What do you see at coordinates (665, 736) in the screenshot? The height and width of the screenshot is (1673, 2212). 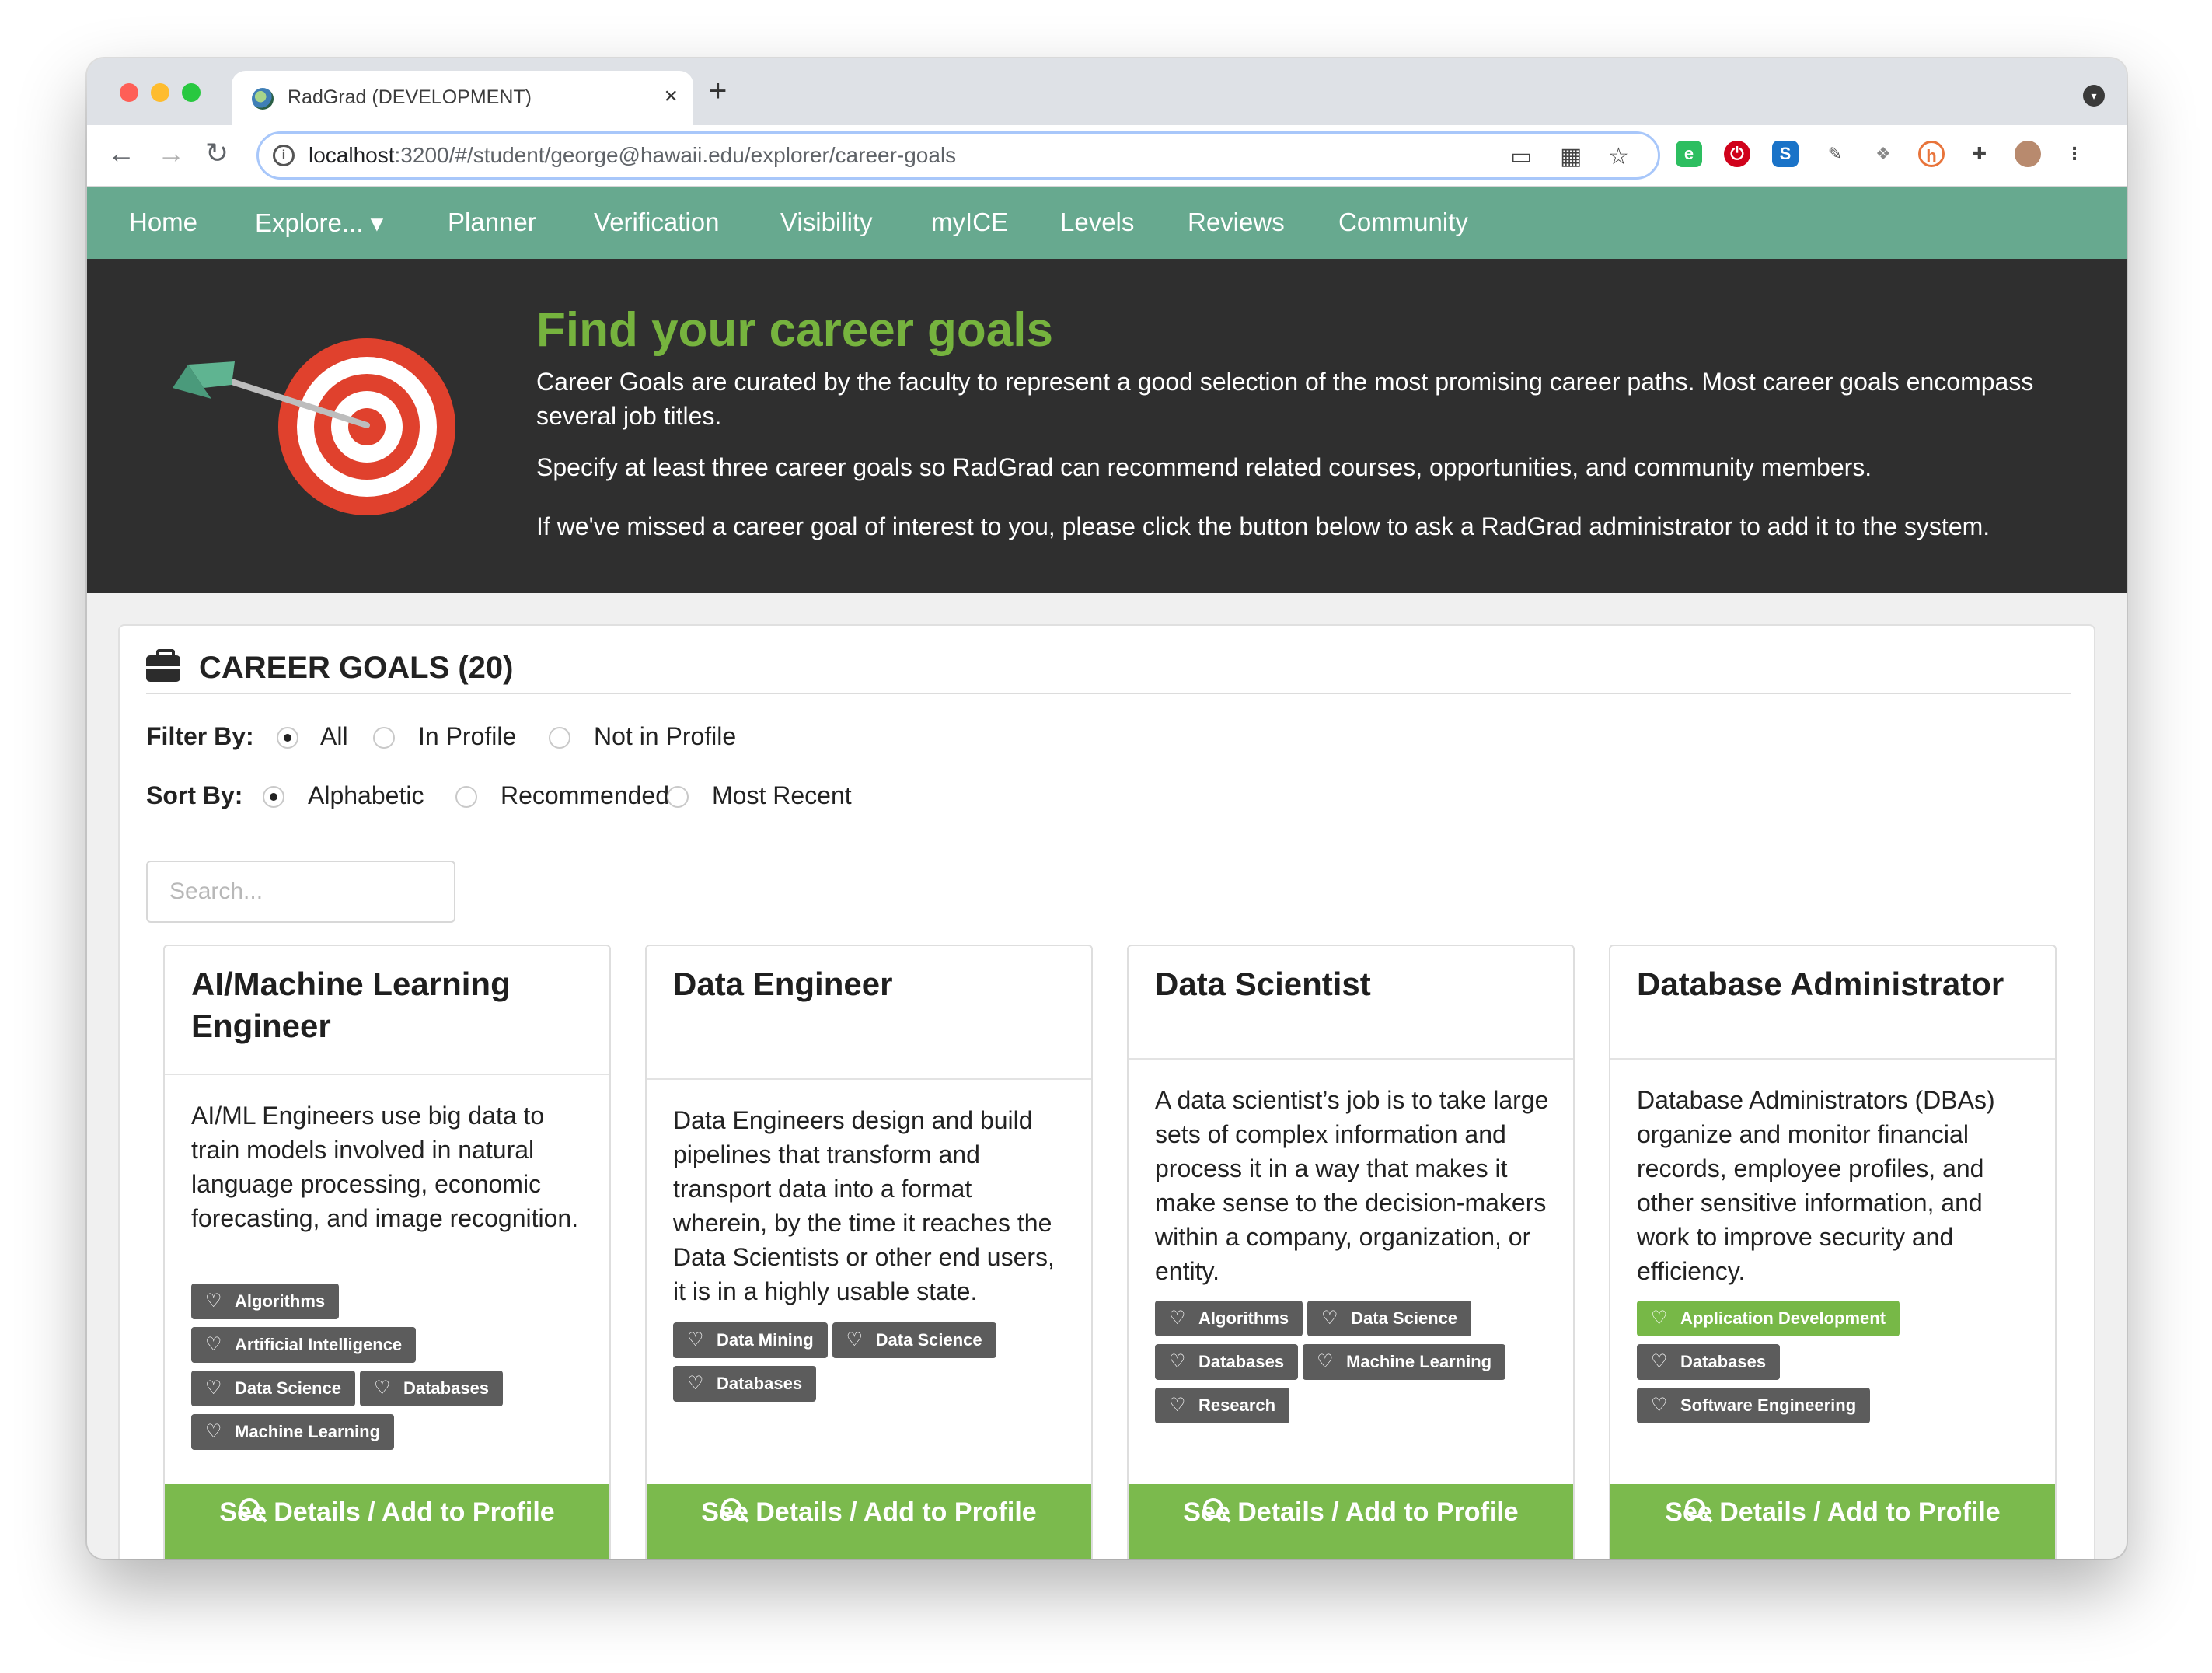 I see `filter-not-in-profile-label: Not in Profile` at bounding box center [665, 736].